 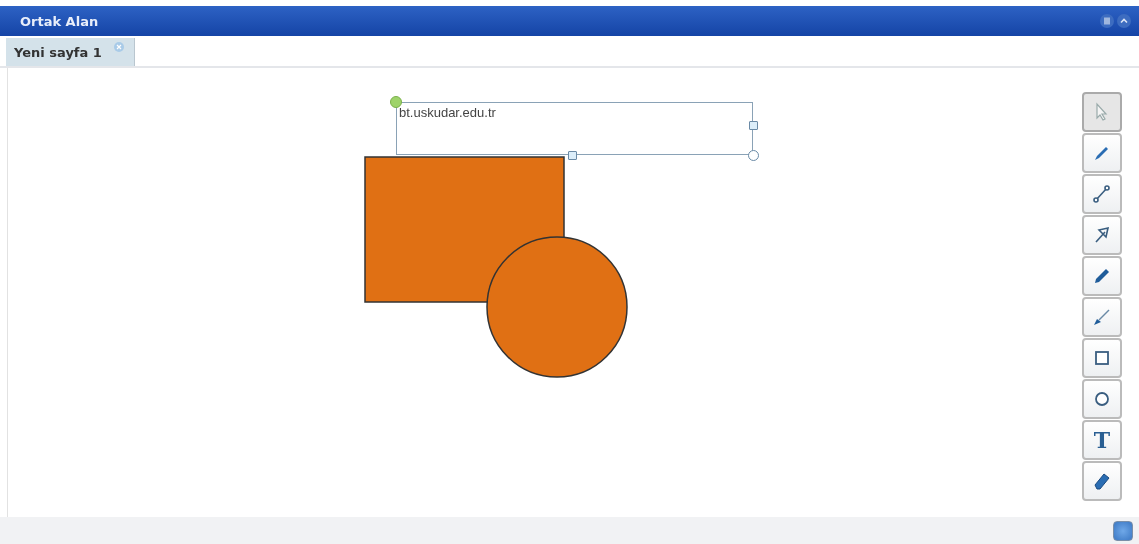 I want to click on ellipse-tool-button, so click(x=1102, y=399).